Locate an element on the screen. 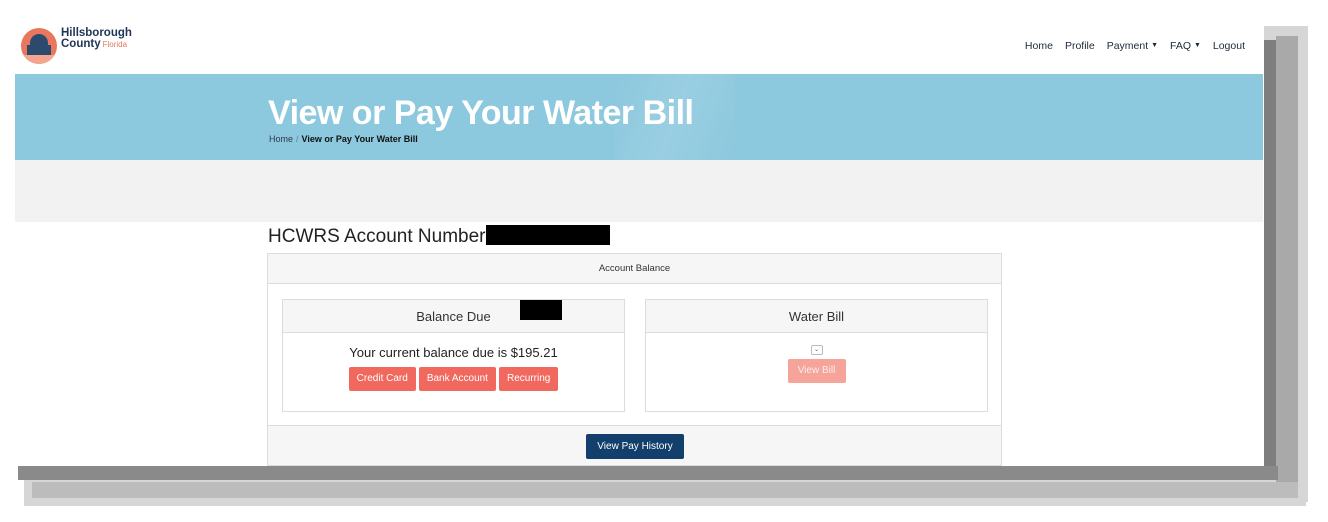  account-balance-header: Account Balance is located at coordinates (634, 269).